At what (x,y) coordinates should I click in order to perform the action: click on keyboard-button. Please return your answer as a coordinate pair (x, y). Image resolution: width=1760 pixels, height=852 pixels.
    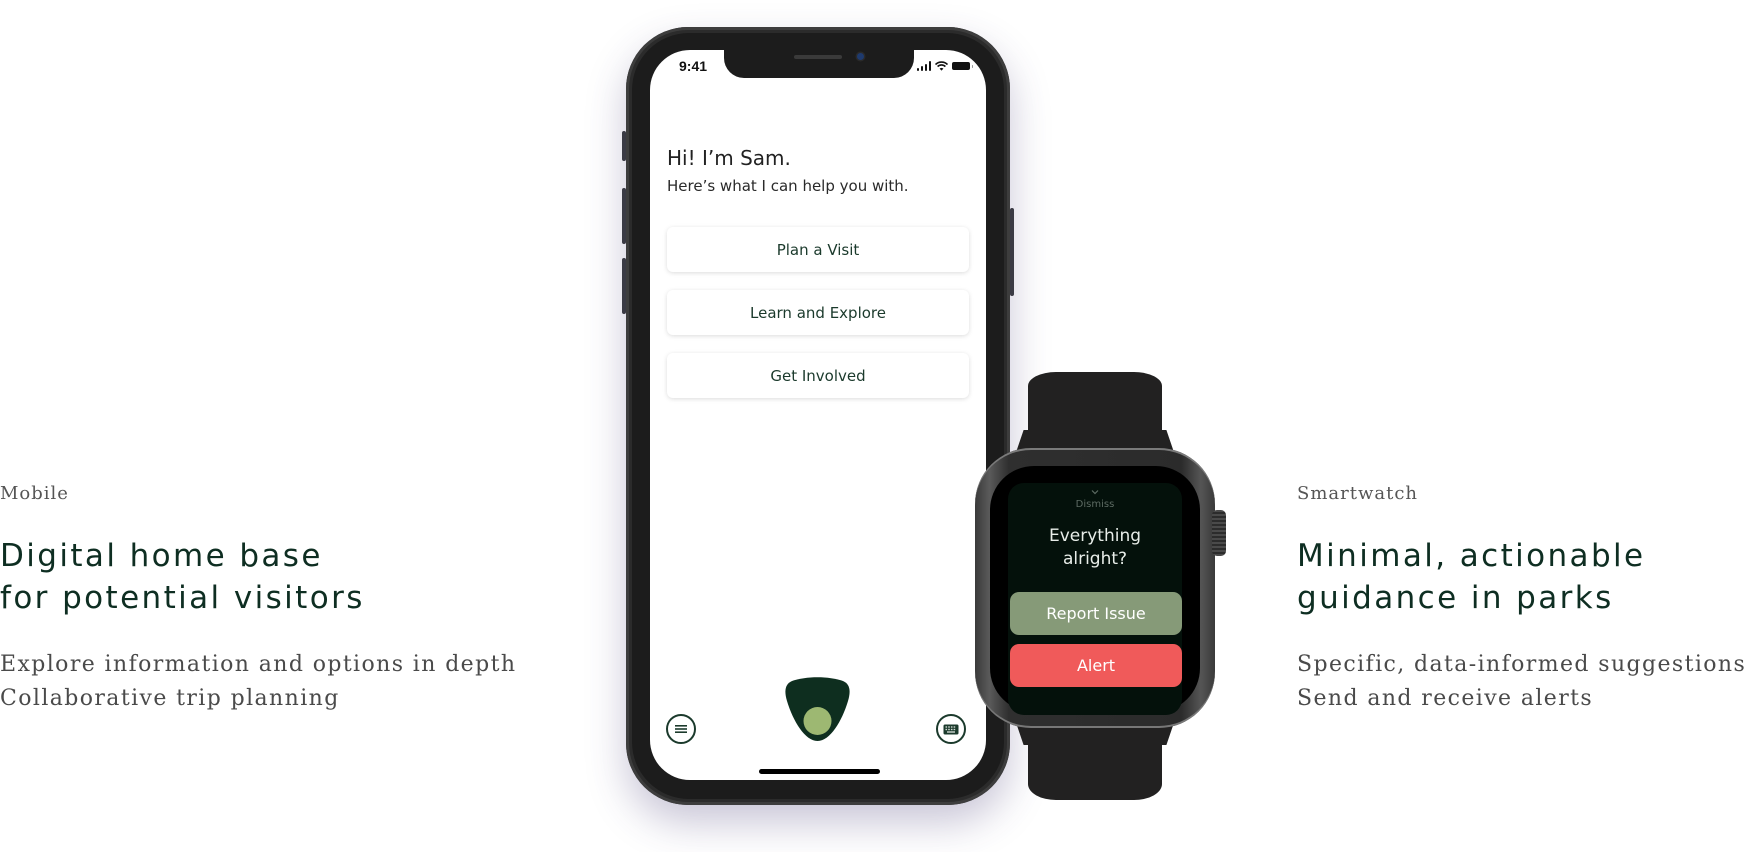
    Looking at the image, I should click on (951, 729).